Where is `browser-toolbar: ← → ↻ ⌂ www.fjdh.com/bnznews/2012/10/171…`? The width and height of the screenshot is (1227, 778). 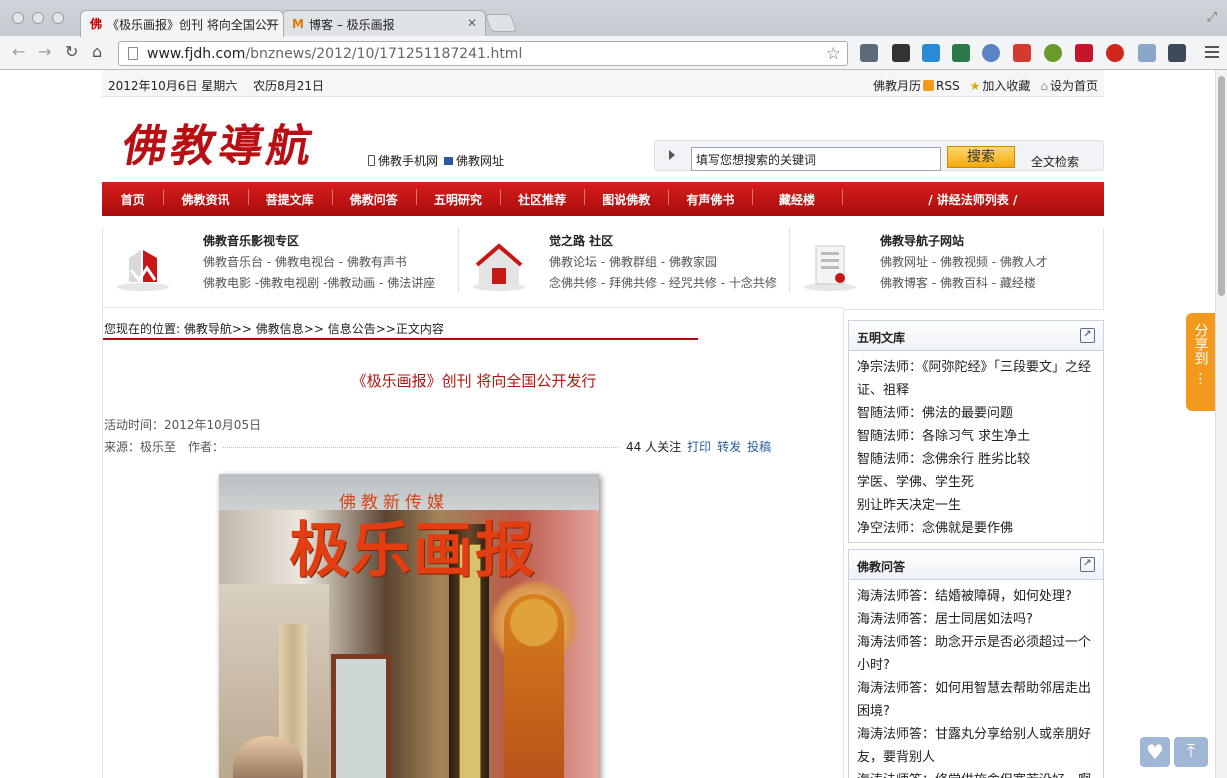
browser-toolbar: ← → ↻ ⌂ www.fjdh.com/bnznews/2012/10/171… is located at coordinates (613, 53).